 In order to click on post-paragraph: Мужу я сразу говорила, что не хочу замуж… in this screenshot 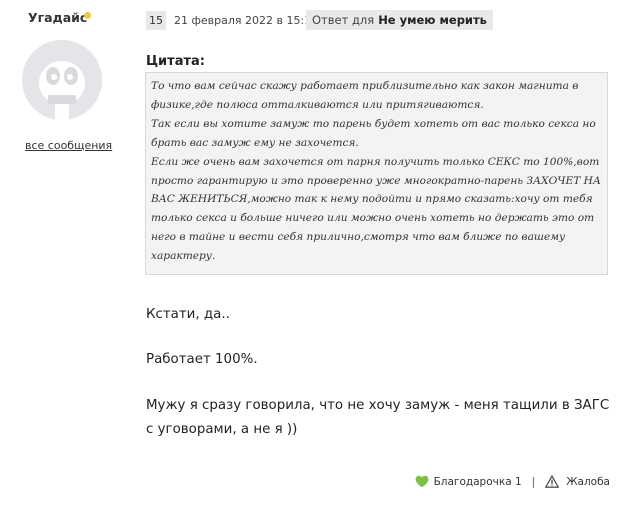, I will do `click(378, 405)`.